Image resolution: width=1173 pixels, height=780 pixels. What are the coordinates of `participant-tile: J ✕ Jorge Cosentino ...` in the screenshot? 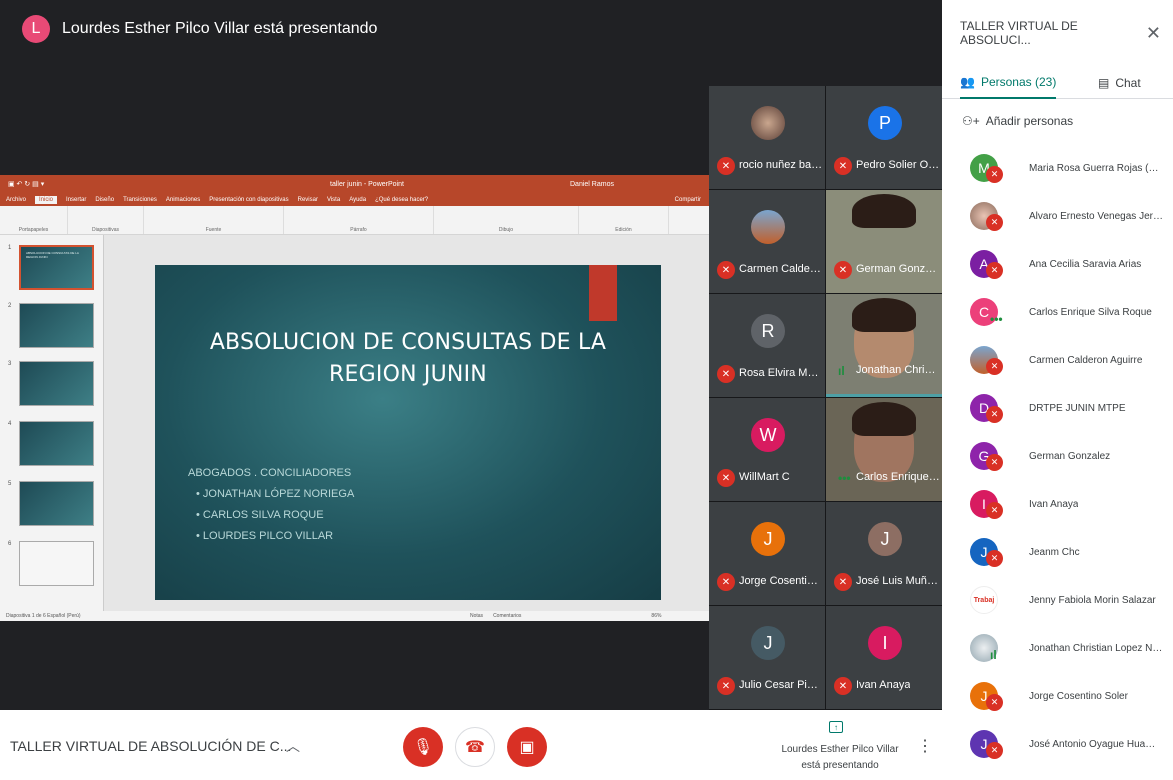 It's located at (767, 553).